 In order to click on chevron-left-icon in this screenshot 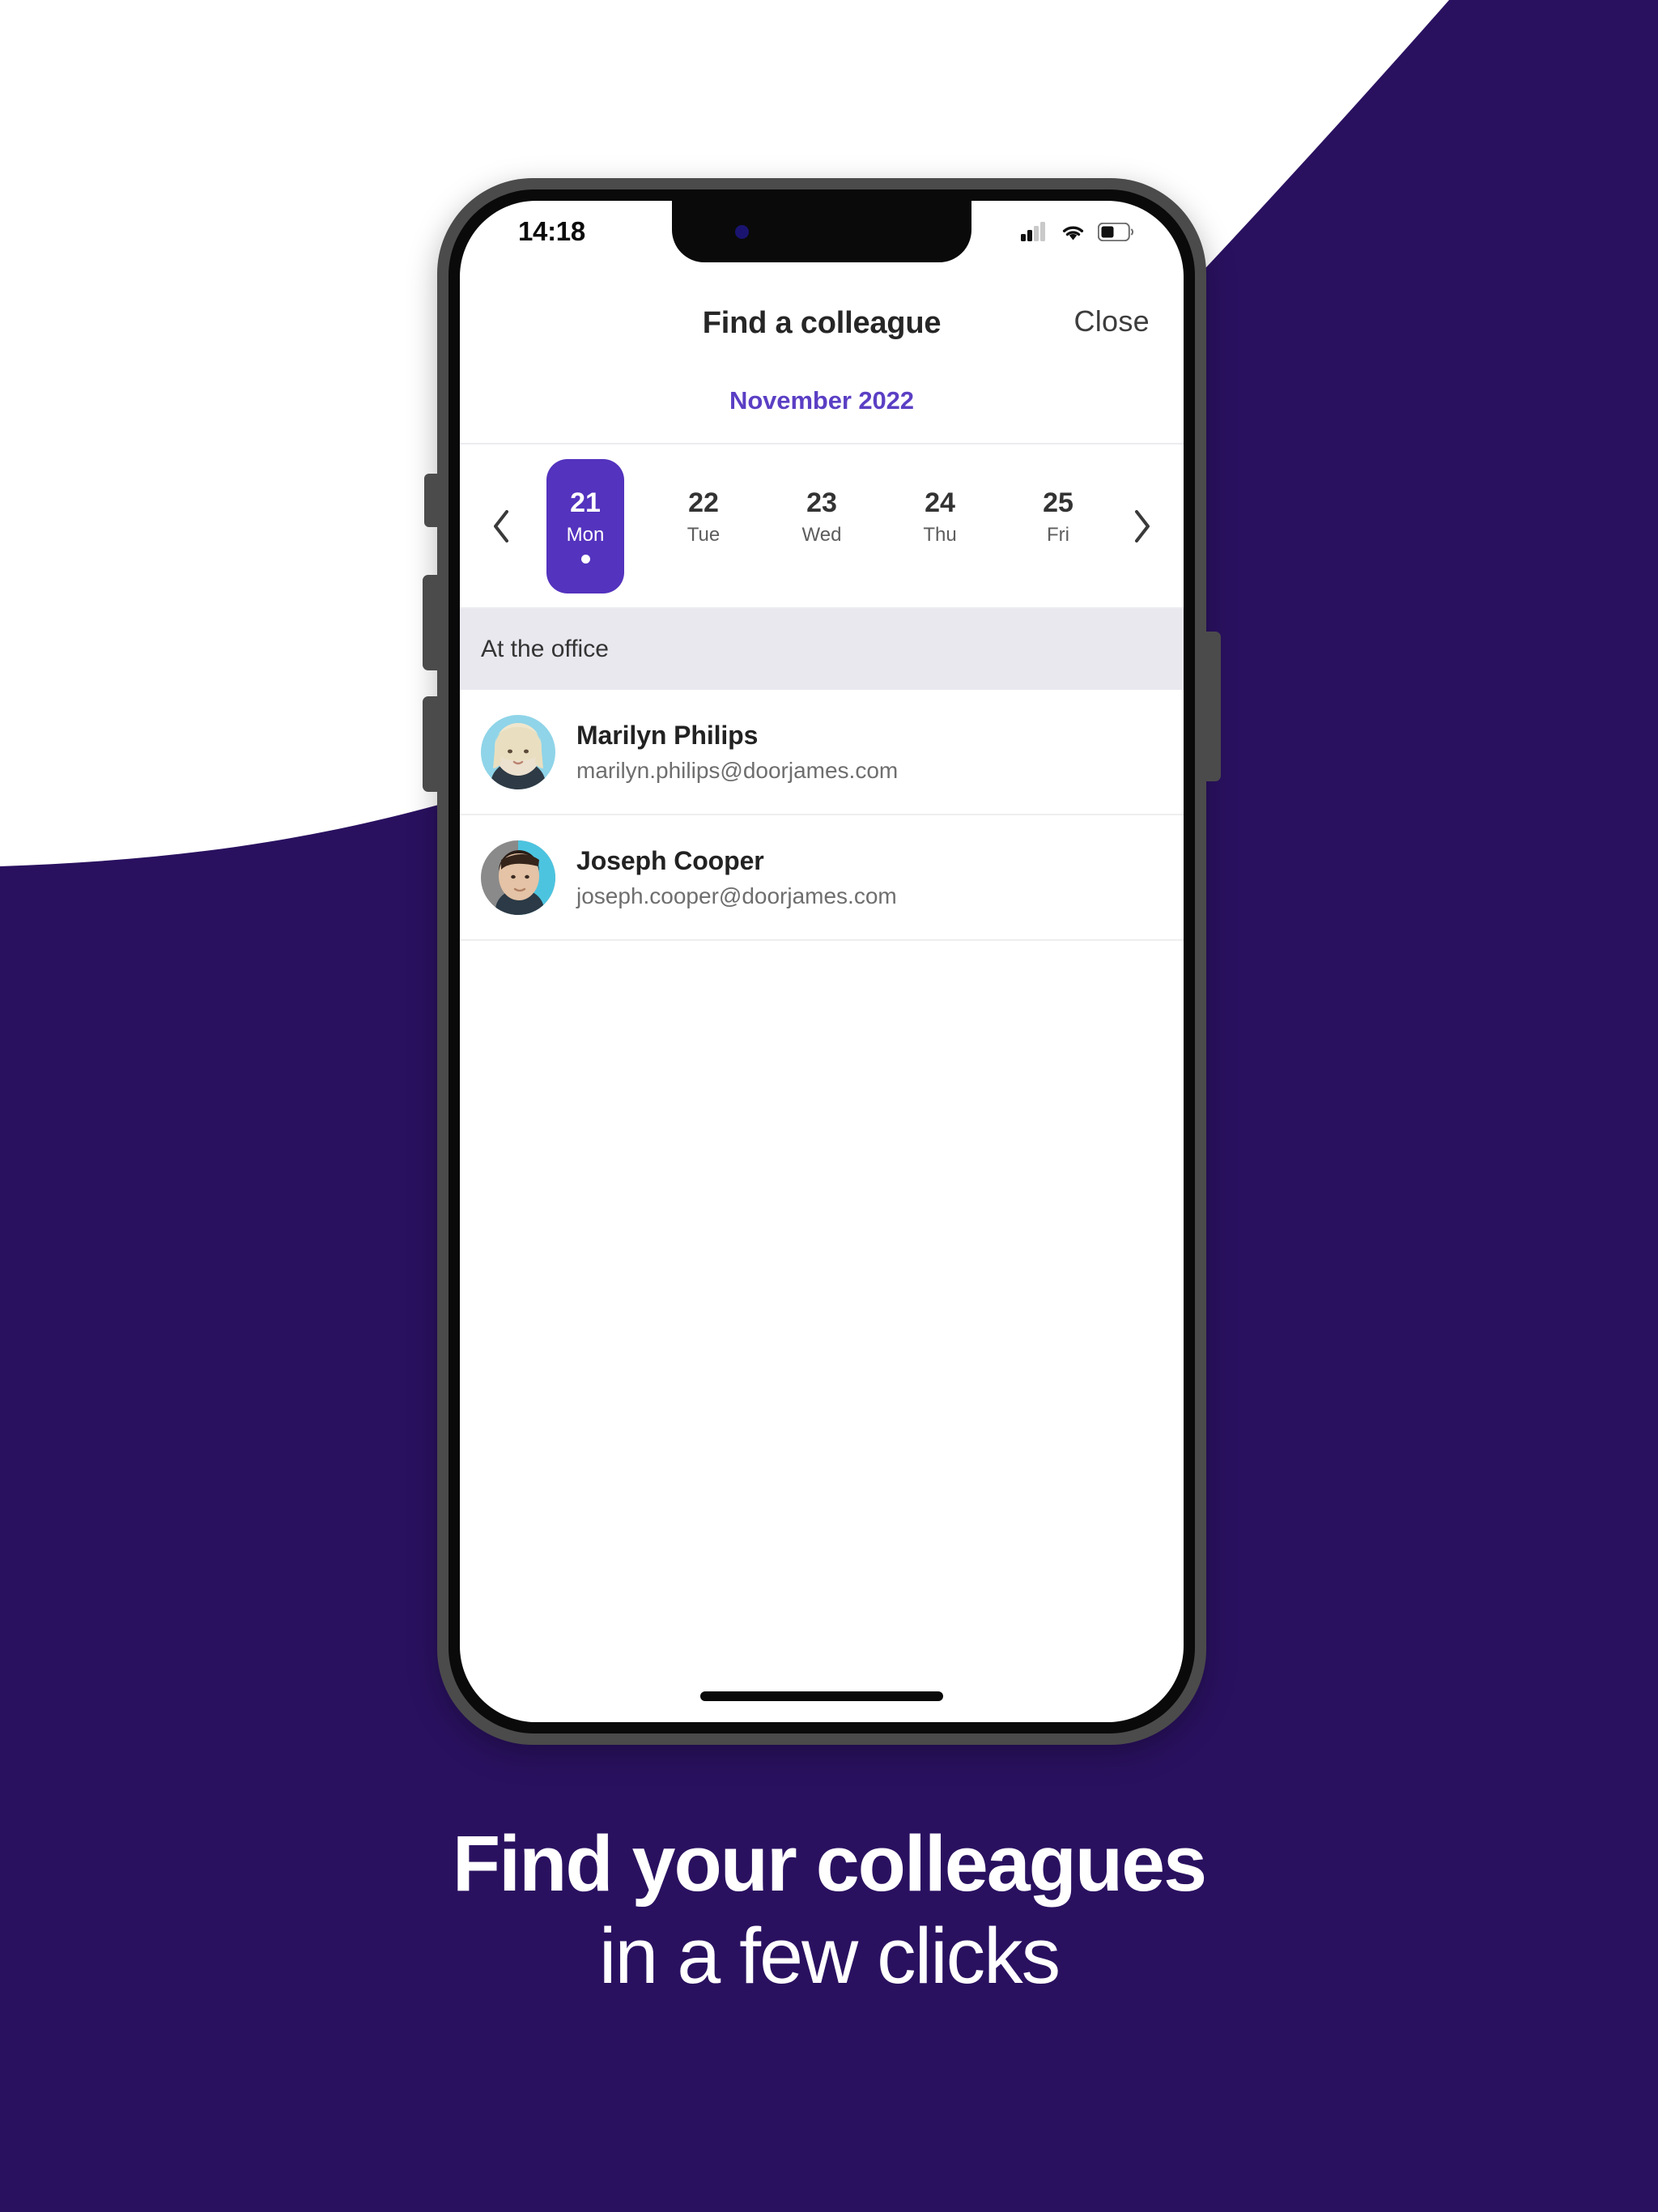, I will do `click(501, 526)`.